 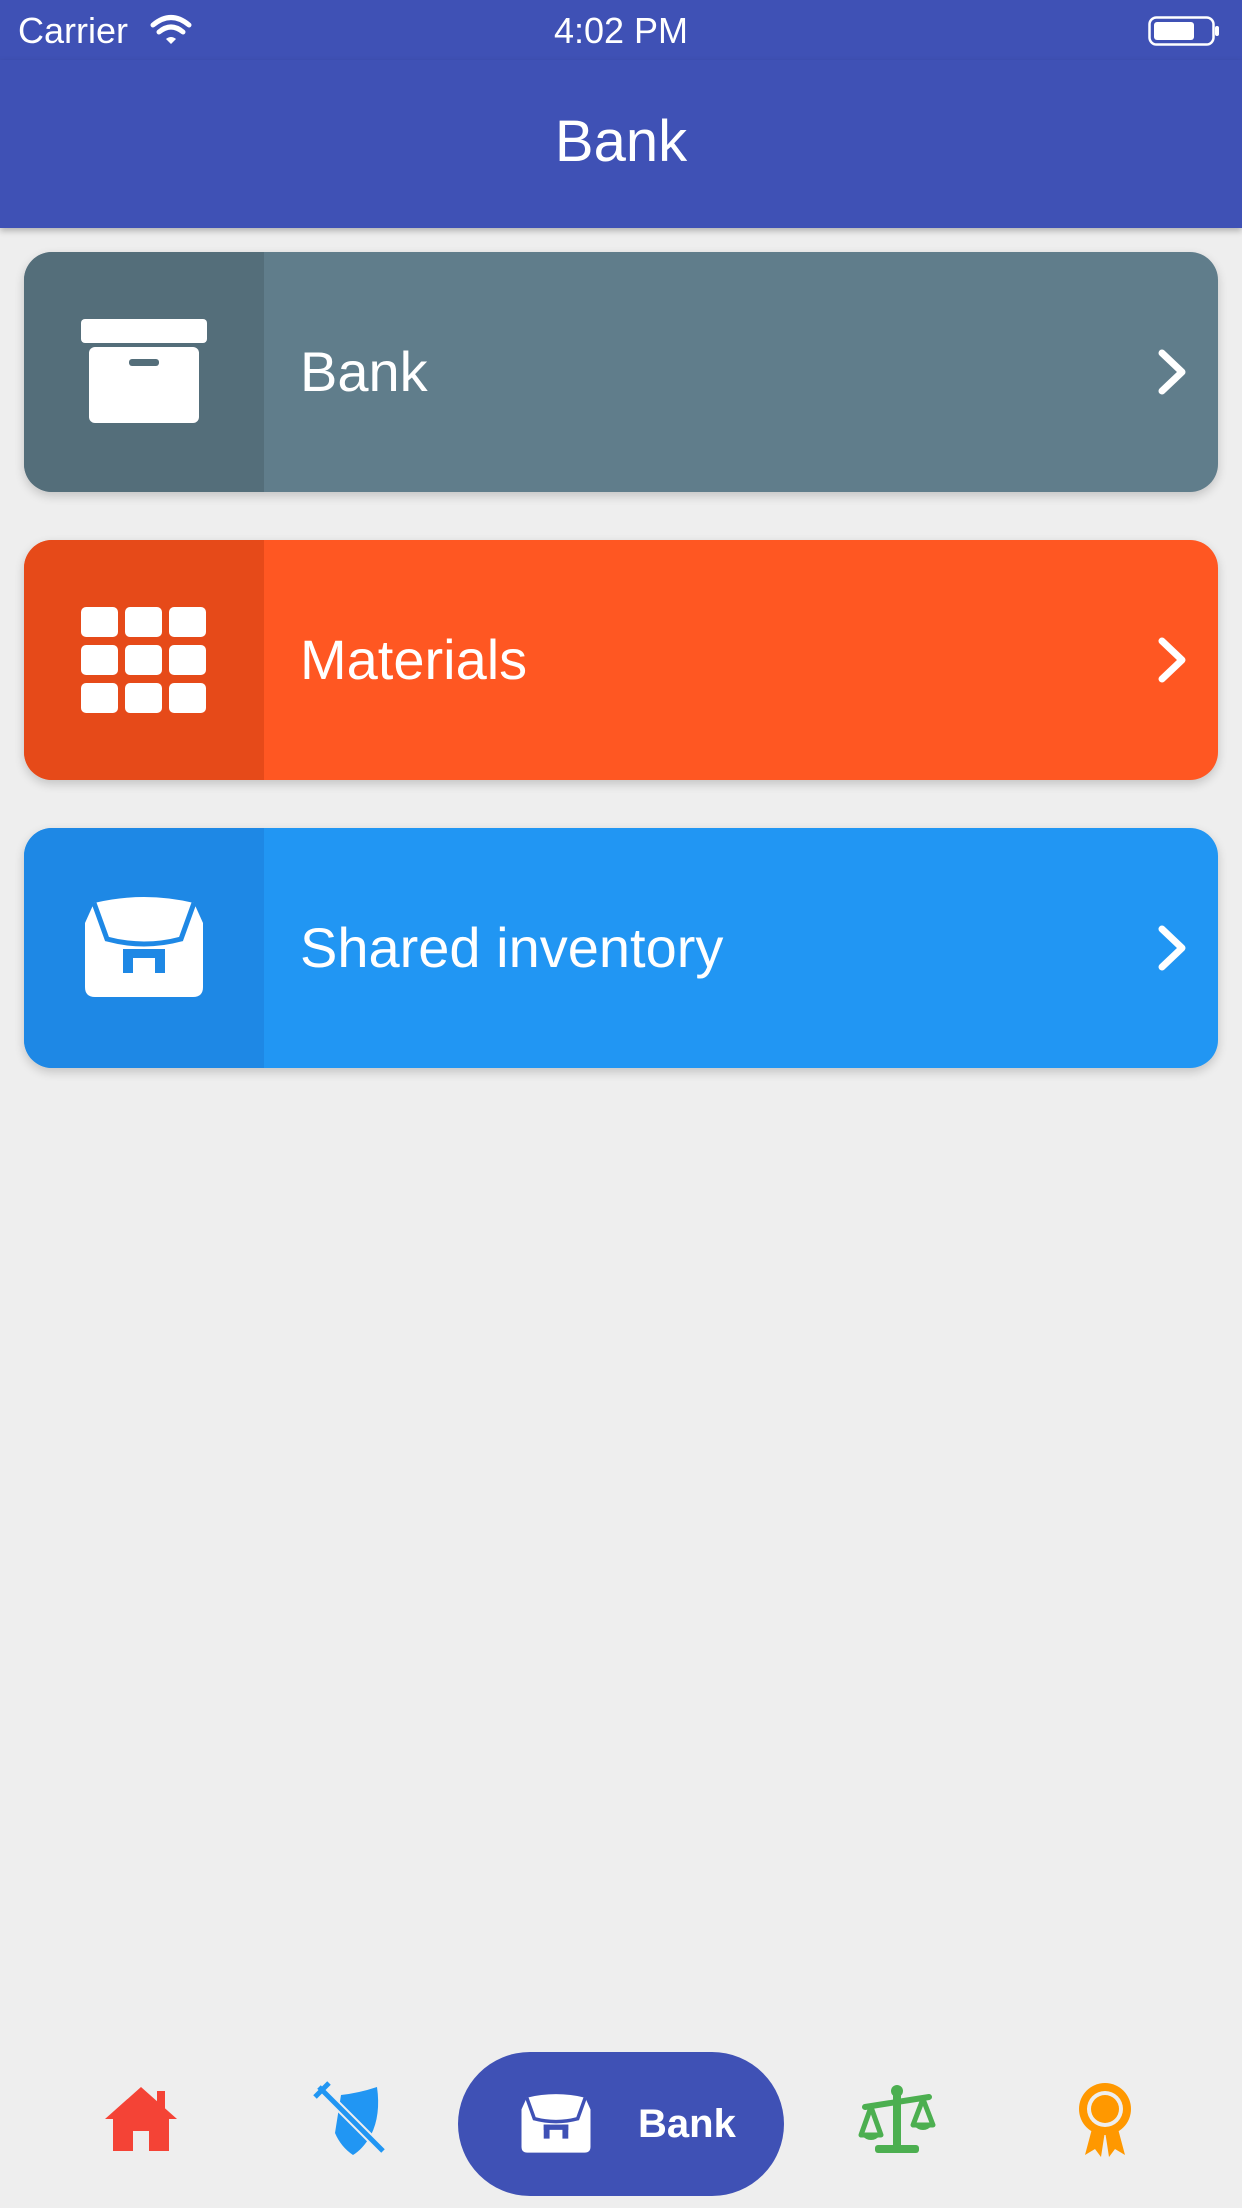 What do you see at coordinates (687, 2124) in the screenshot?
I see `nav-active-label: Bank` at bounding box center [687, 2124].